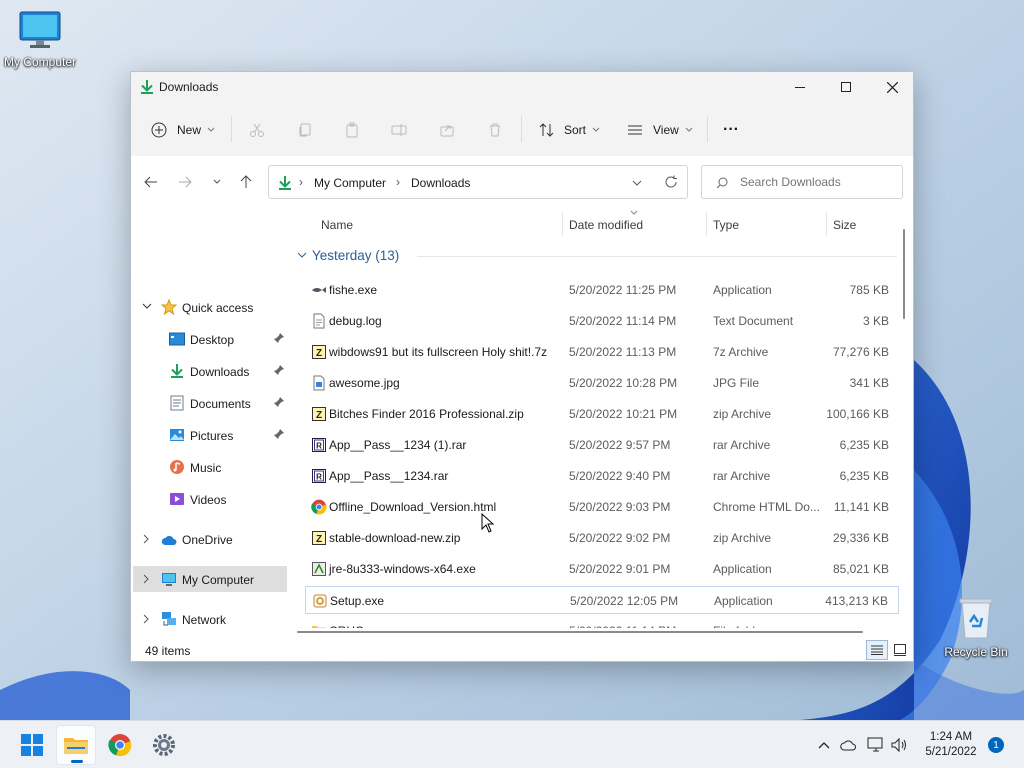 The image size is (1024, 768). Describe the element at coordinates (815, 182) in the screenshot. I see `search-input` at that location.